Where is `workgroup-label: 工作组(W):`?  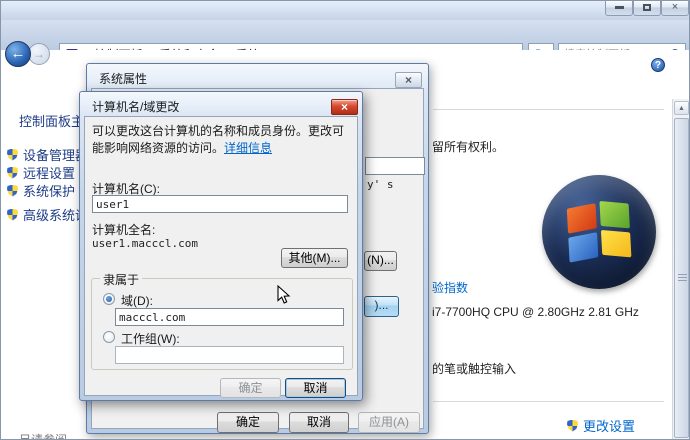
workgroup-label: 工作组(W): is located at coordinates (150, 339).